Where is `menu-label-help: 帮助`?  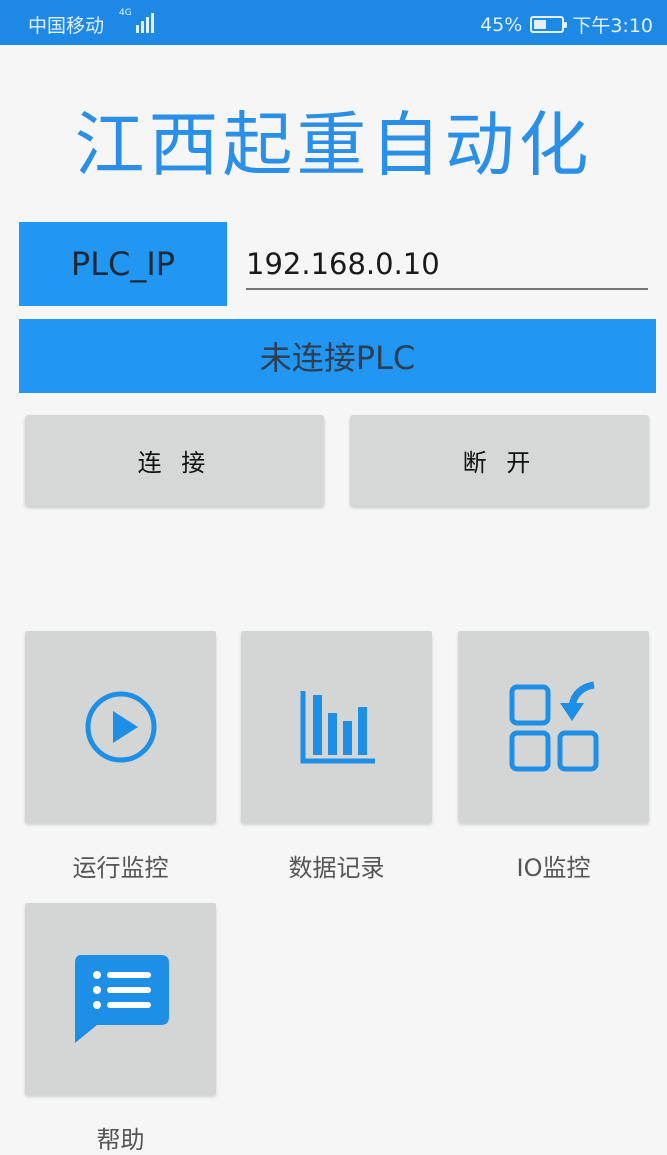
menu-label-help: 帮助 is located at coordinates (120, 1140).